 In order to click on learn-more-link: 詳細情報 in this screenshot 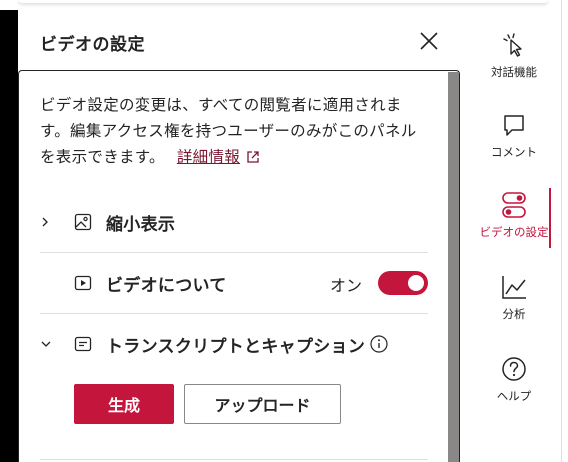, I will do `click(208, 157)`.